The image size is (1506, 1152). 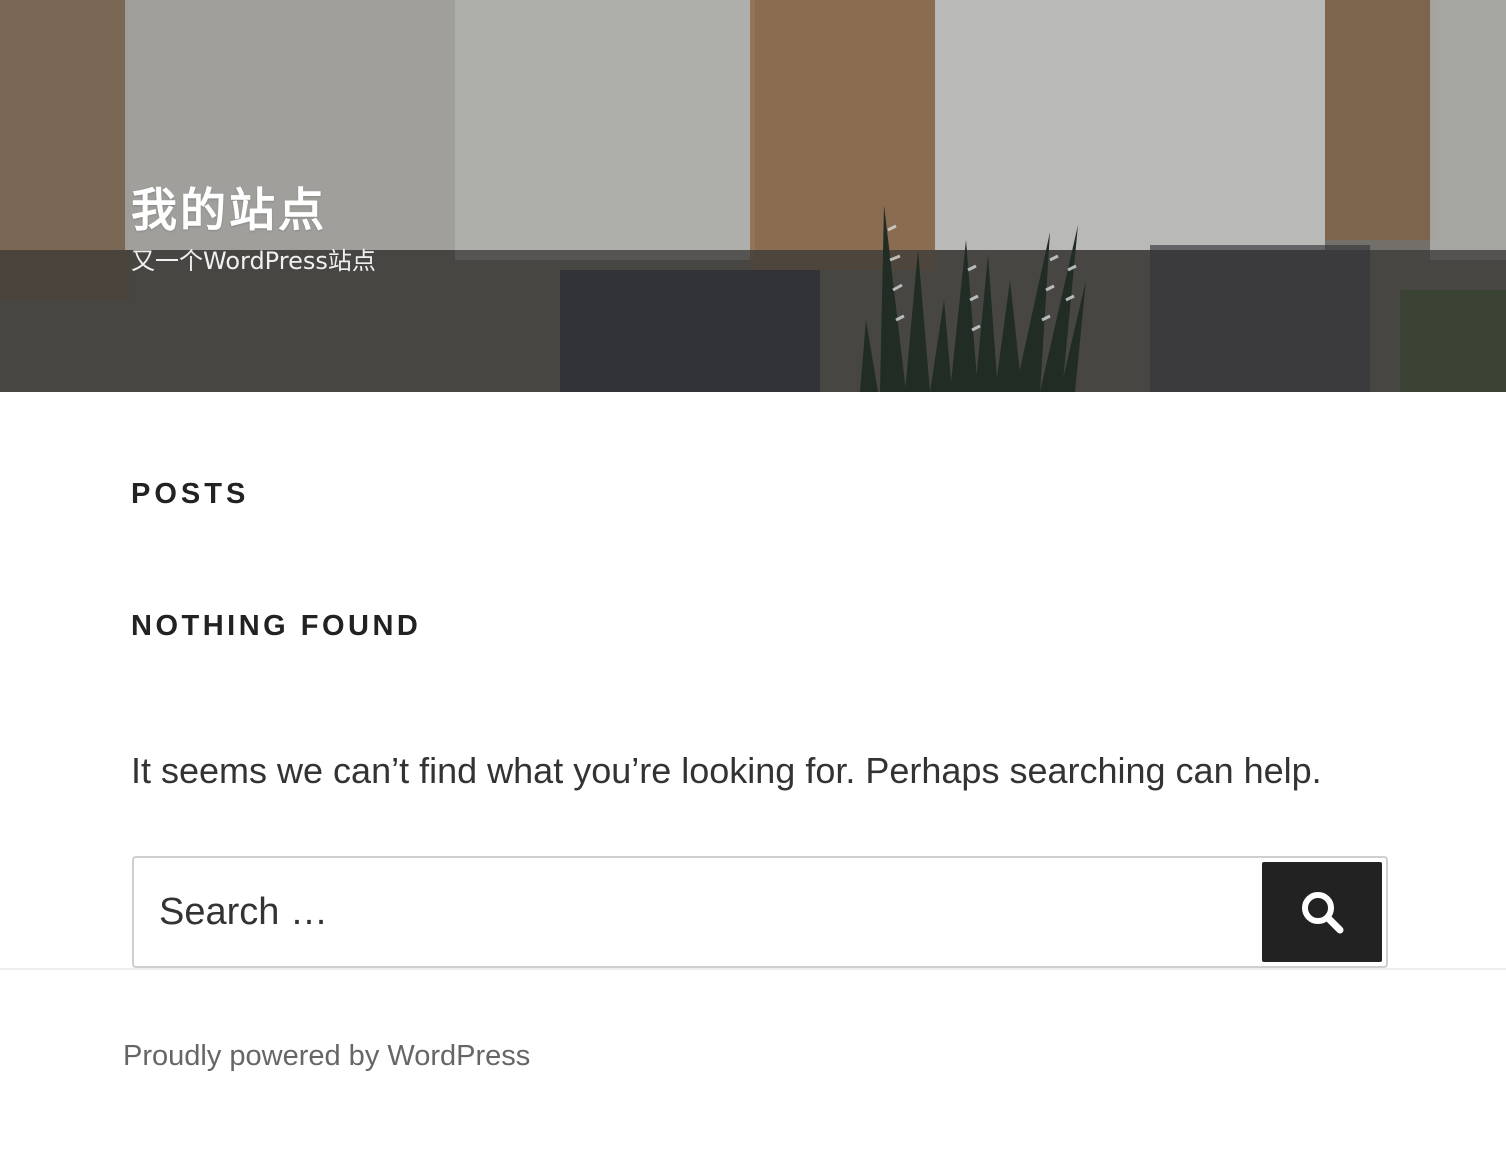 I want to click on search-form, so click(x=760, y=912).